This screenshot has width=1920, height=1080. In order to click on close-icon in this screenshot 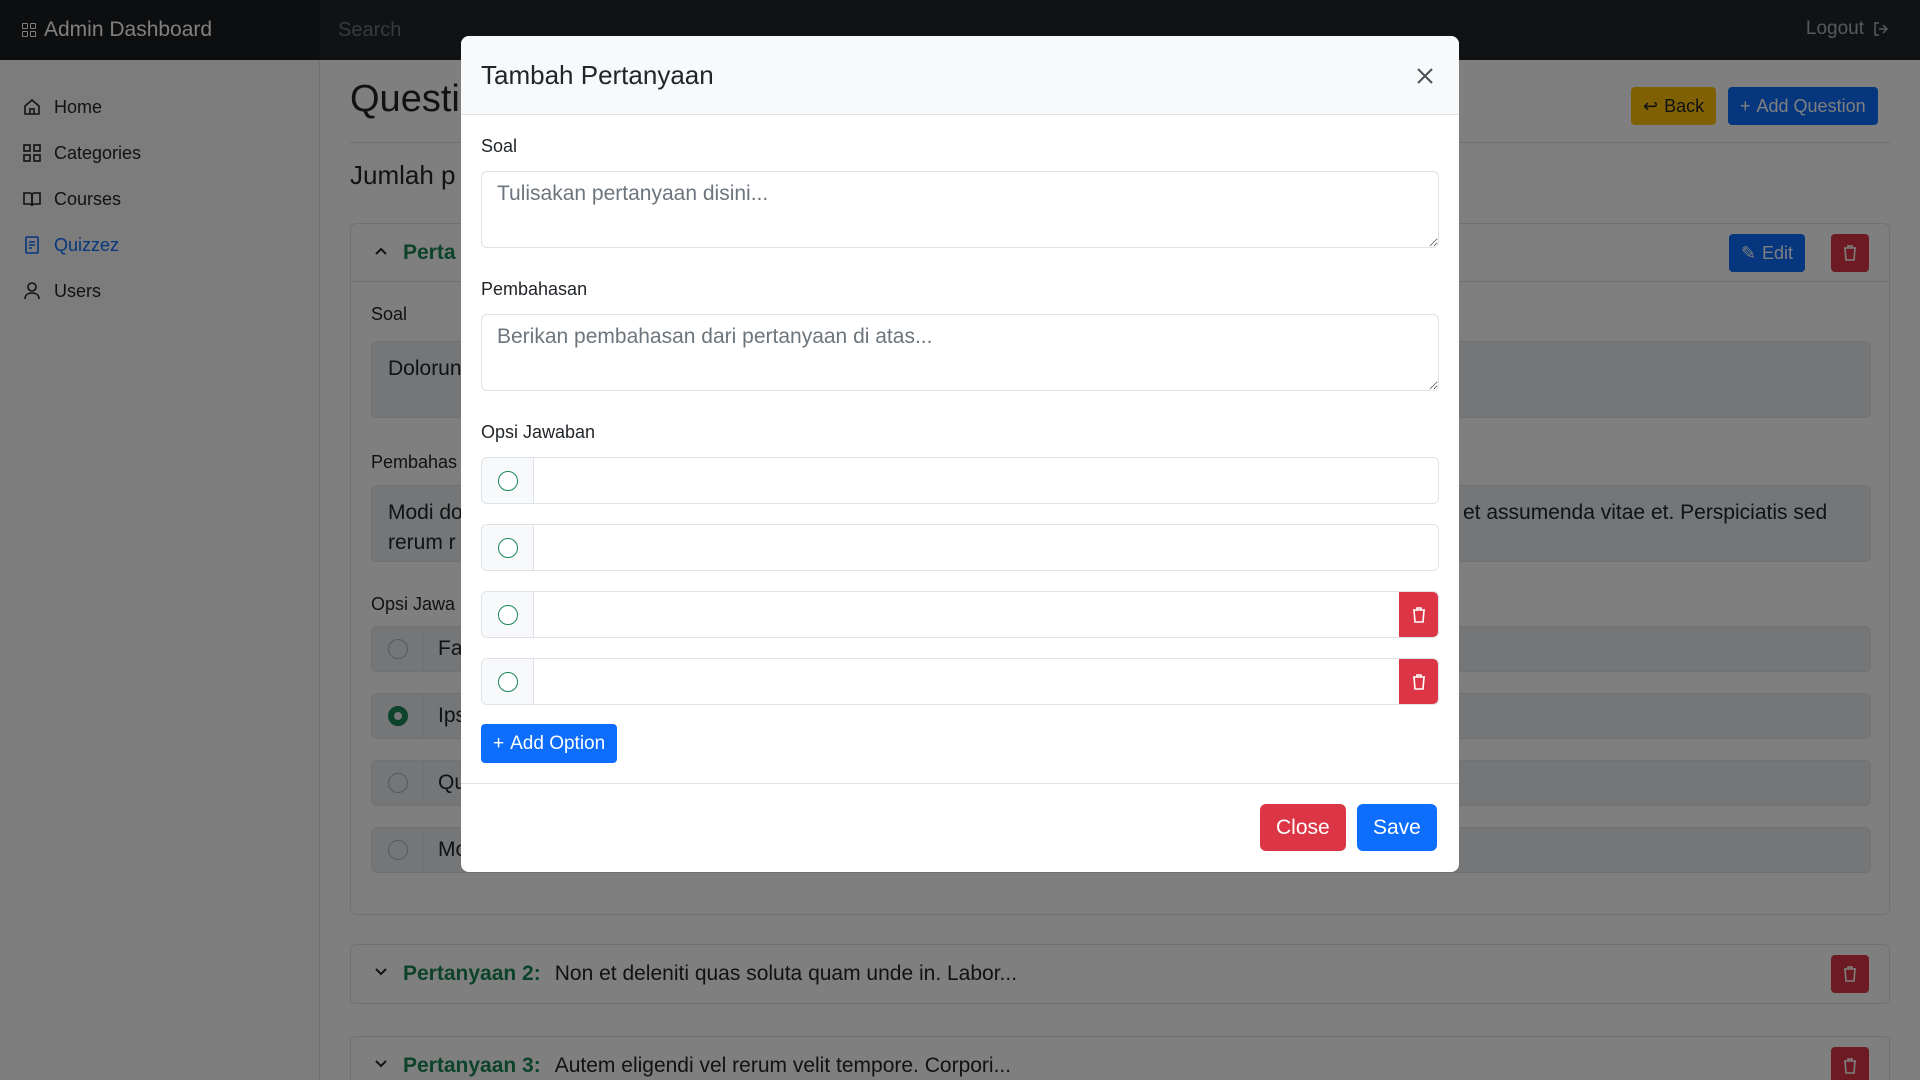, I will do `click(1425, 76)`.